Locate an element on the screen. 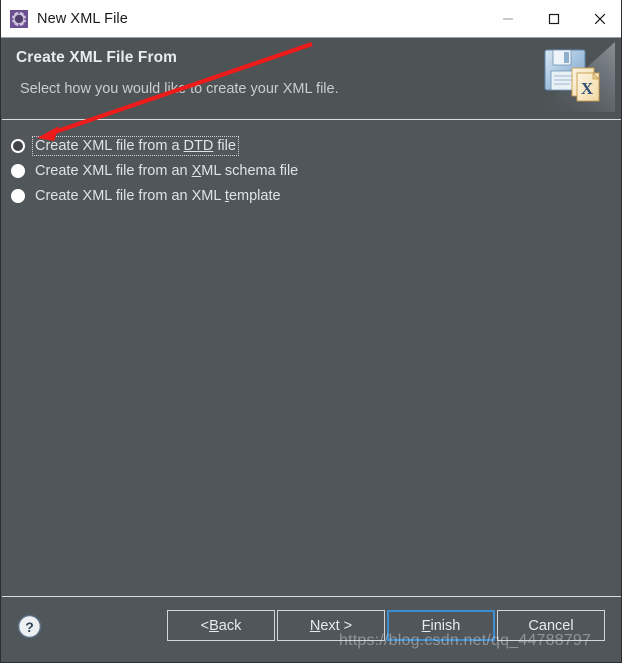 The height and width of the screenshot is (663, 622). dialog-footer: ? < Back Next > Finish Cancel is located at coordinates (311, 629).